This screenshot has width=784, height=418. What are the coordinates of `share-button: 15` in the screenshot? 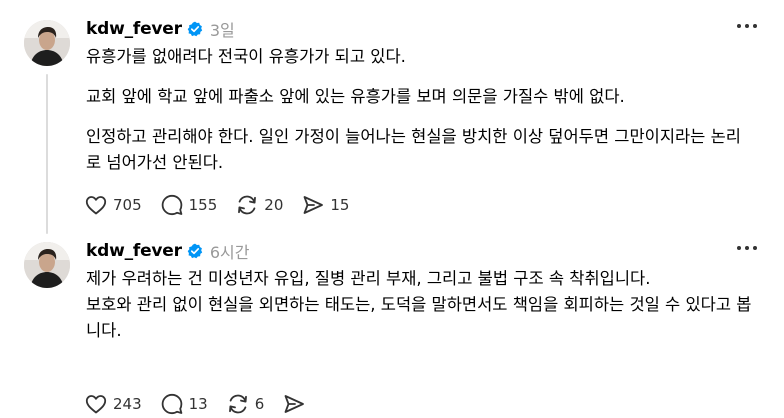 It's located at (325, 205).